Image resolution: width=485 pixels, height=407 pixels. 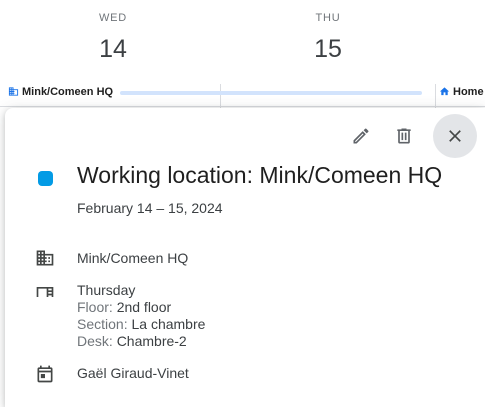 I want to click on pencil-icon, so click(x=361, y=136).